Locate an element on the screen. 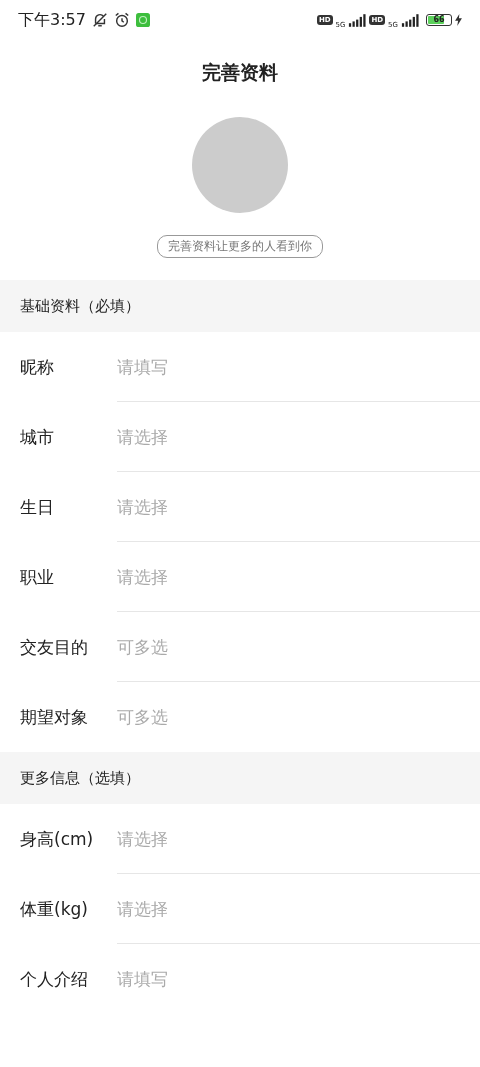 This screenshot has width=480, height=1067. field-label: 生日 is located at coordinates (37, 507).